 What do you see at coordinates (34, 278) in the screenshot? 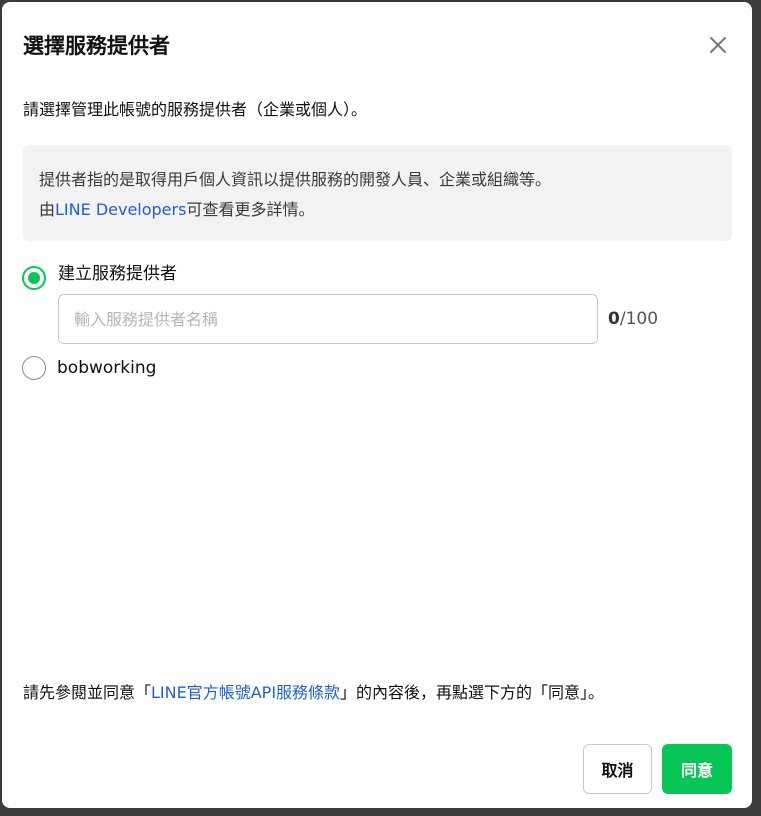
I see `radio-create-provider` at bounding box center [34, 278].